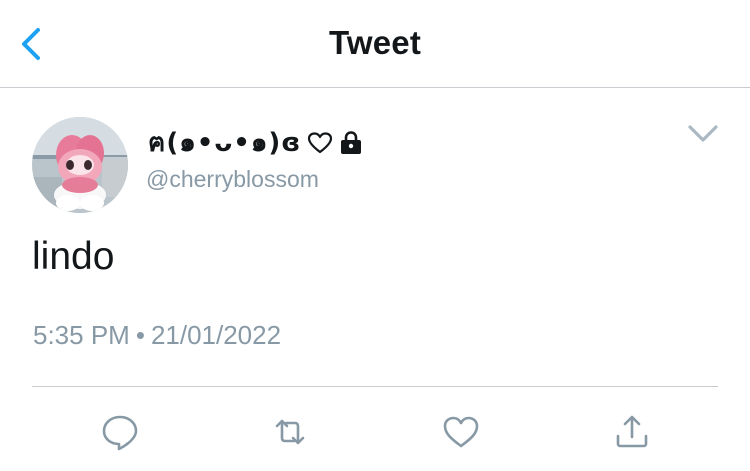  Describe the element at coordinates (216, 335) in the screenshot. I see `tweet-date: 21/01/2022` at that location.